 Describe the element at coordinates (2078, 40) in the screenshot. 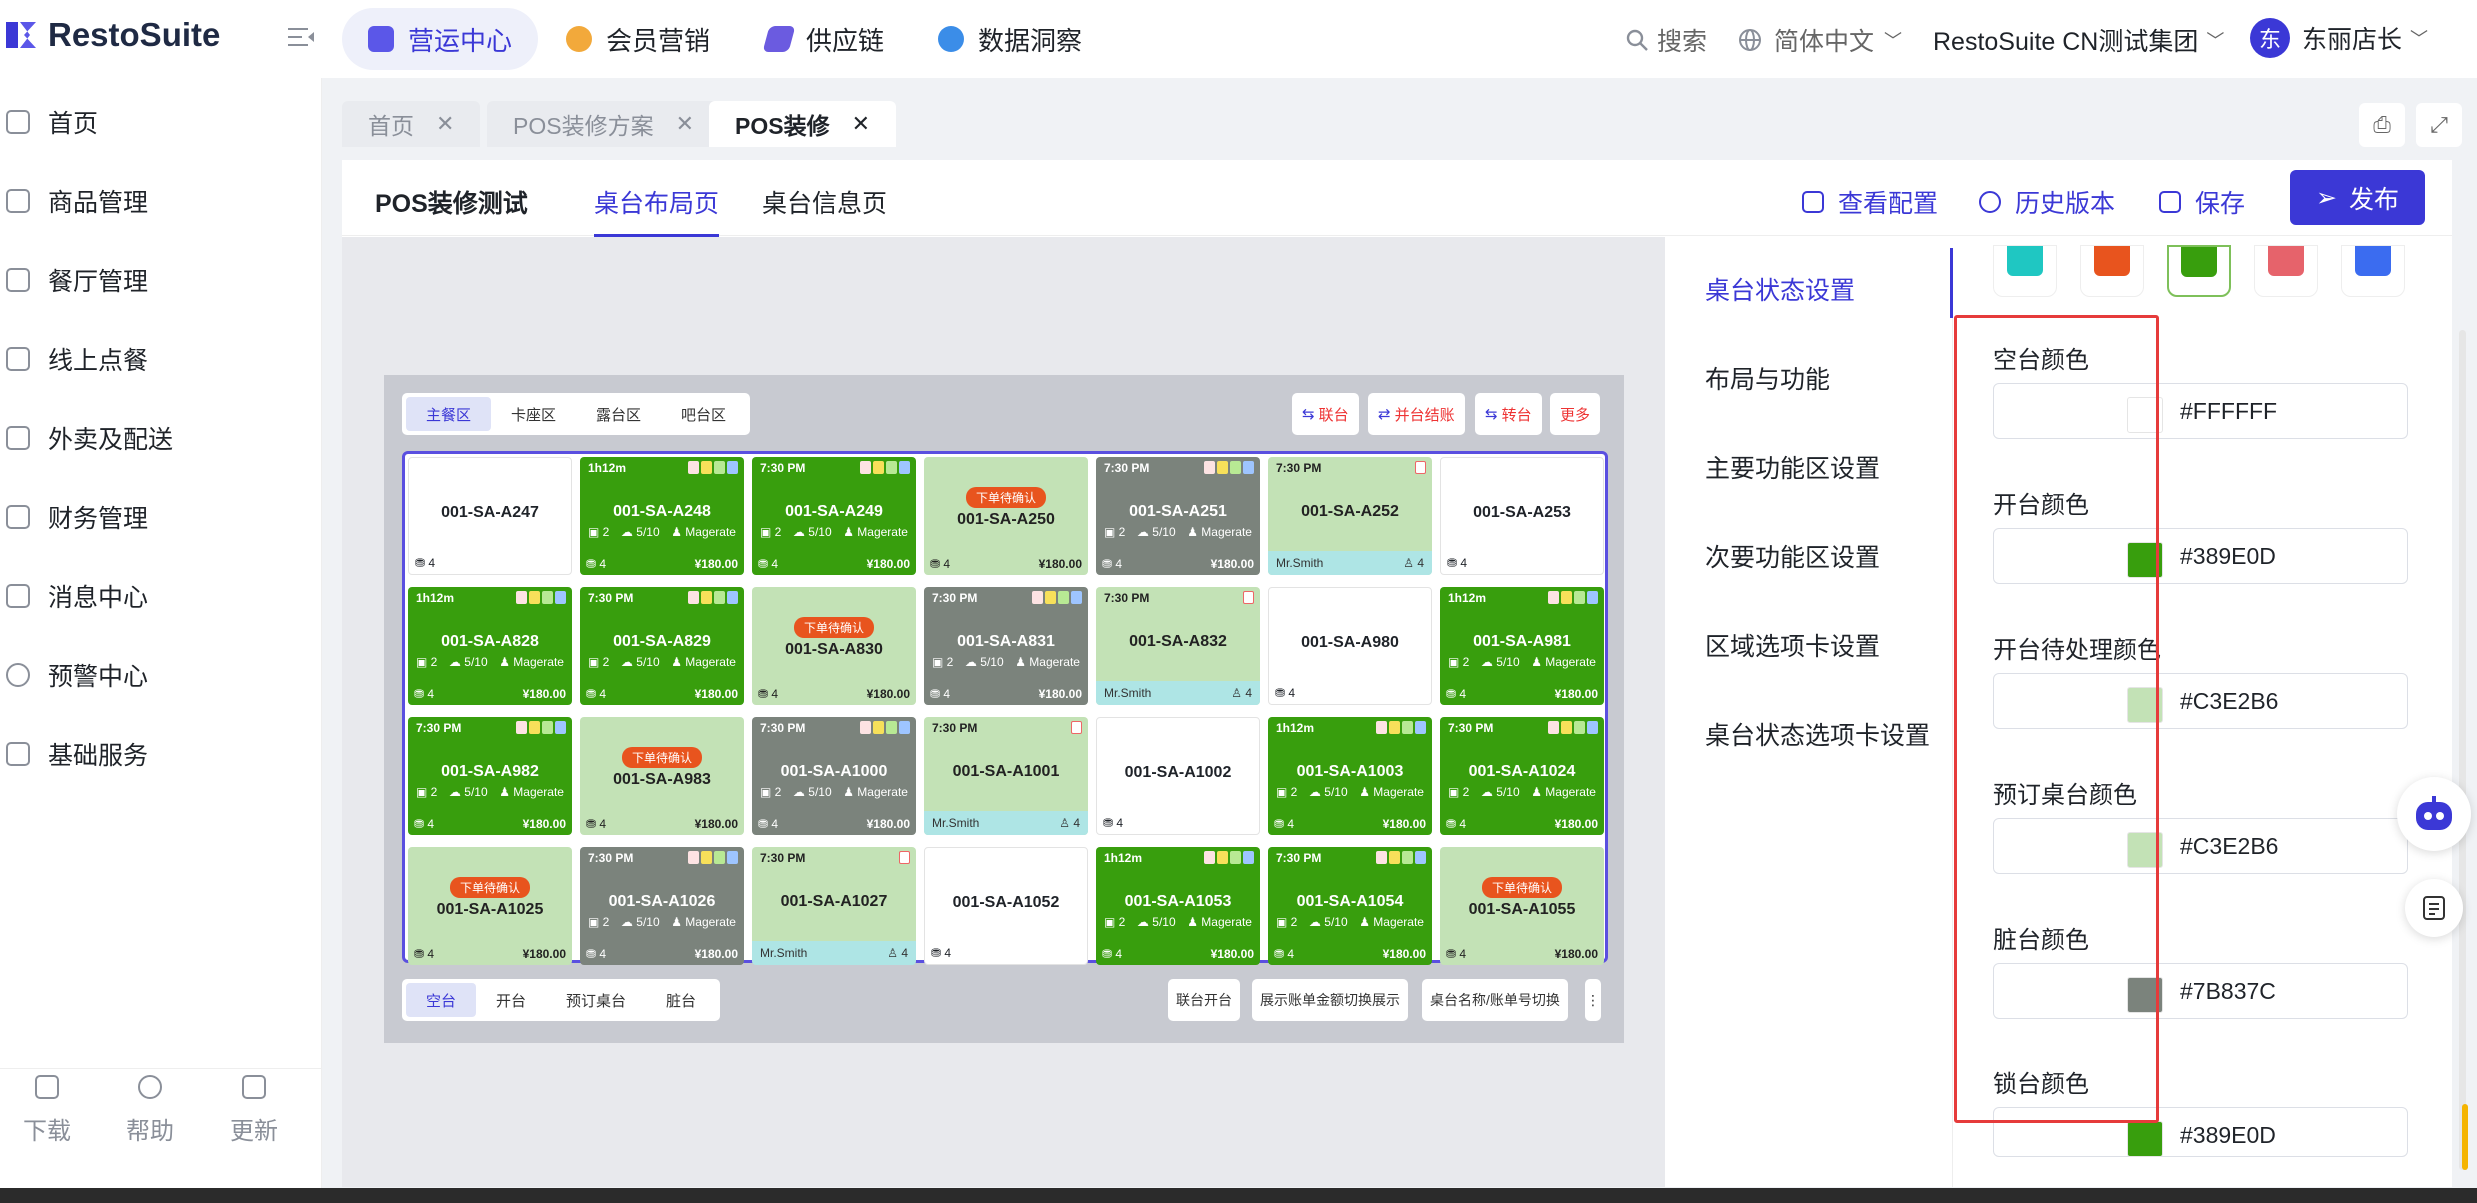

I see `org-select: RestoSuite CN测试集团 ﹀` at that location.